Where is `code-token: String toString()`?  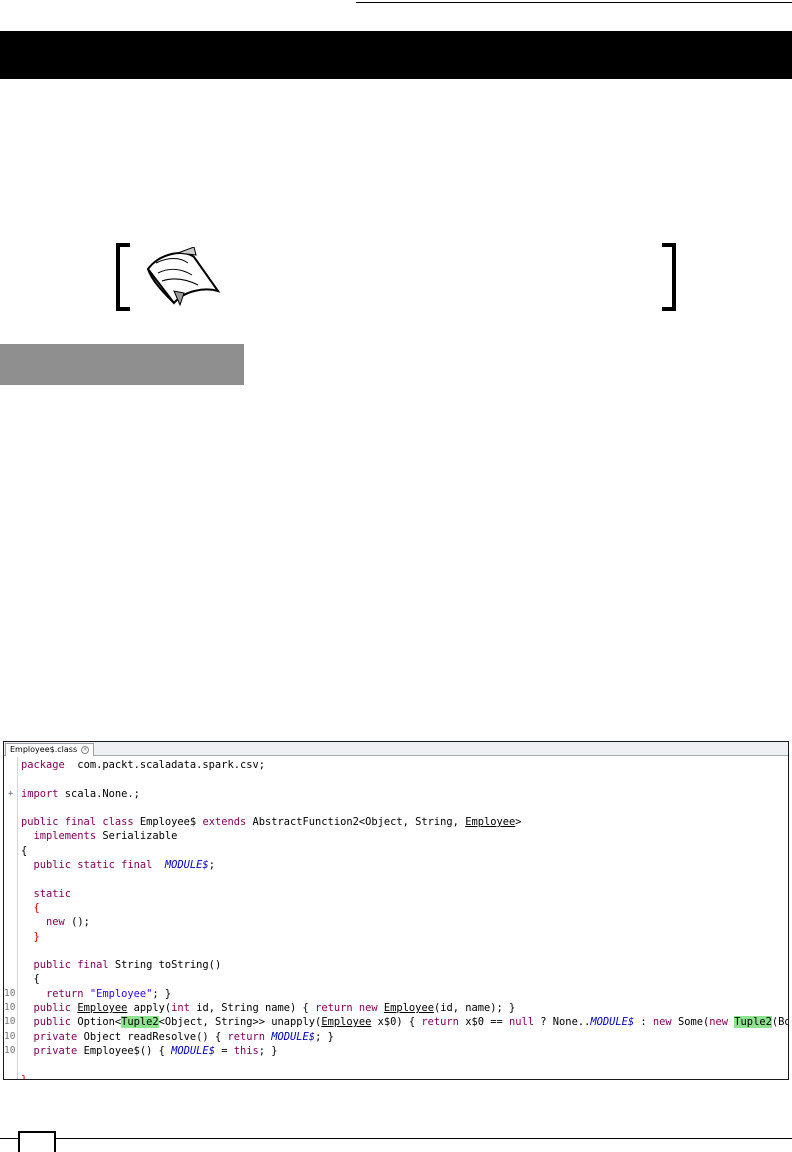 code-token: String toString() is located at coordinates (165, 965).